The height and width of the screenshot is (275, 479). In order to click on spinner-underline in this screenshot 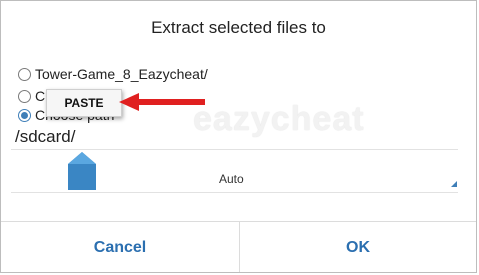, I will do `click(234, 192)`.